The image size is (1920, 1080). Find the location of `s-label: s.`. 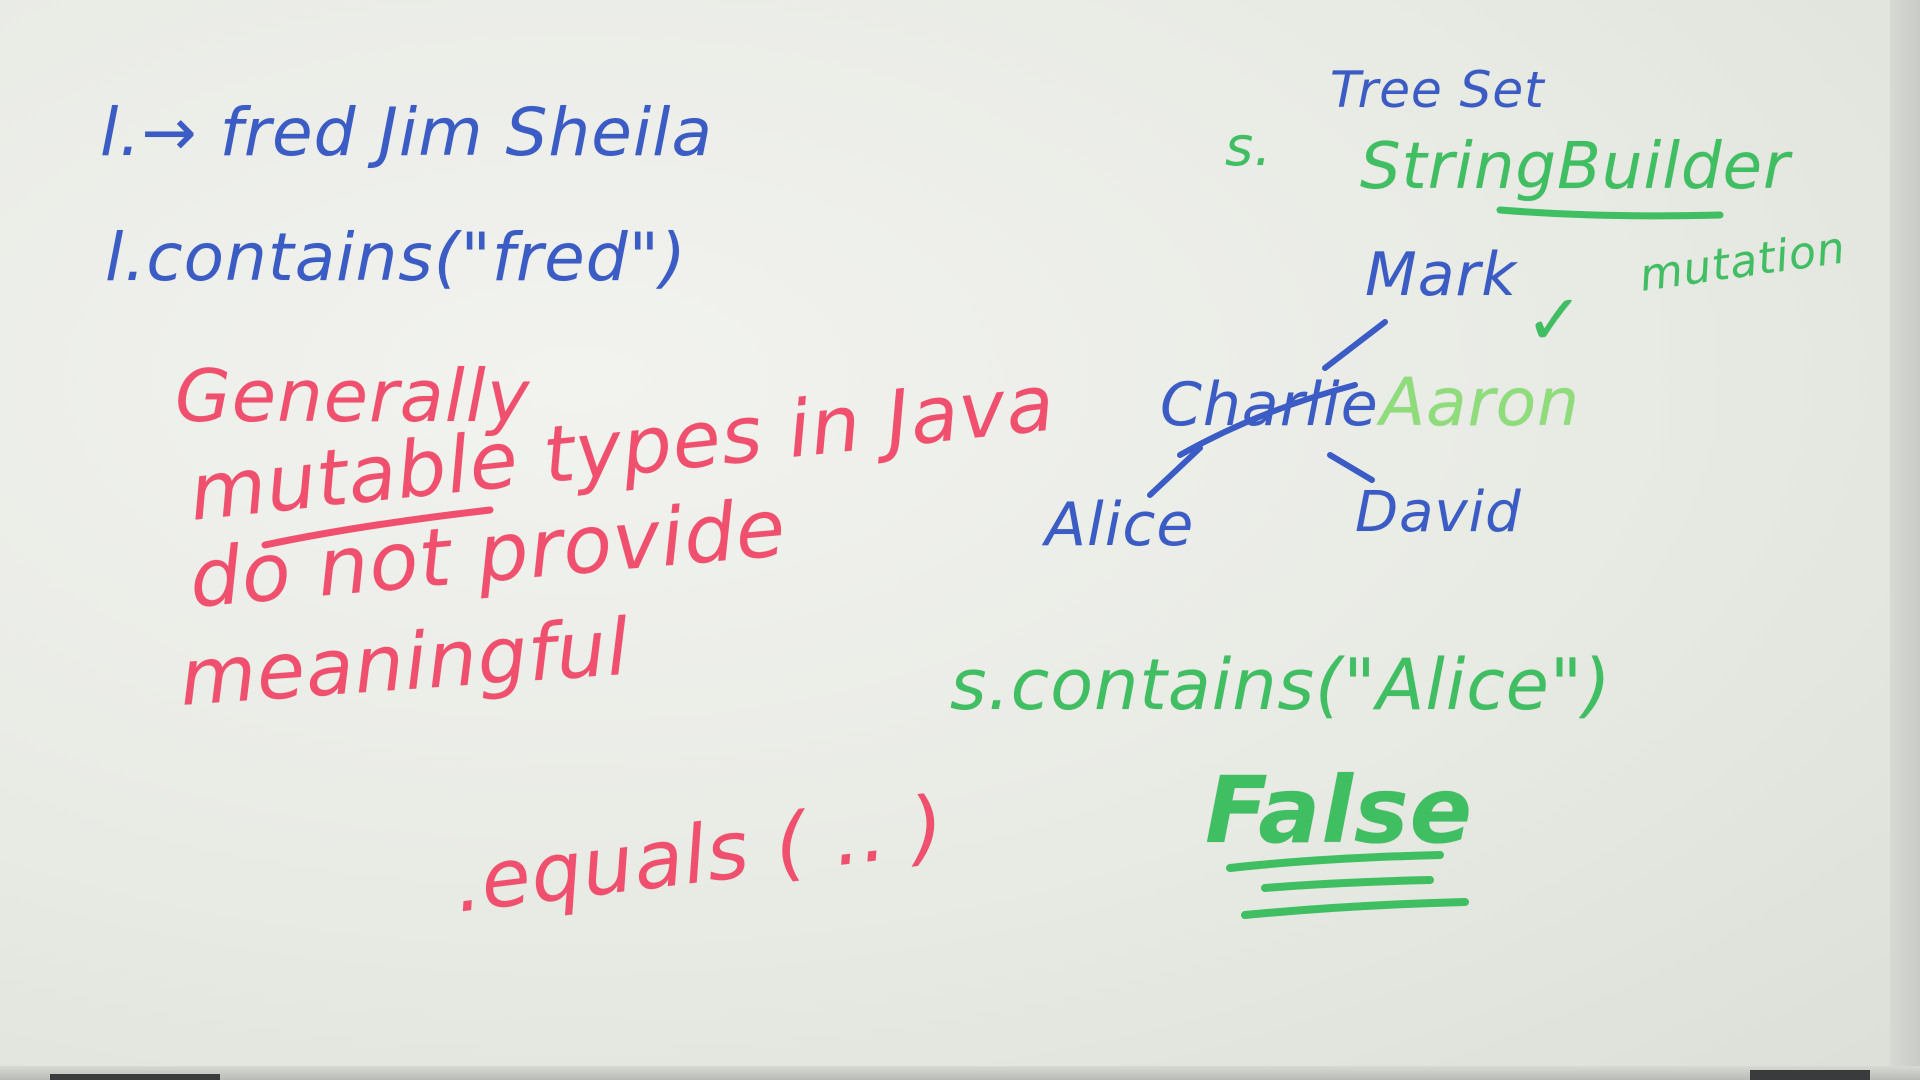

s-label: s. is located at coordinates (1249, 146).